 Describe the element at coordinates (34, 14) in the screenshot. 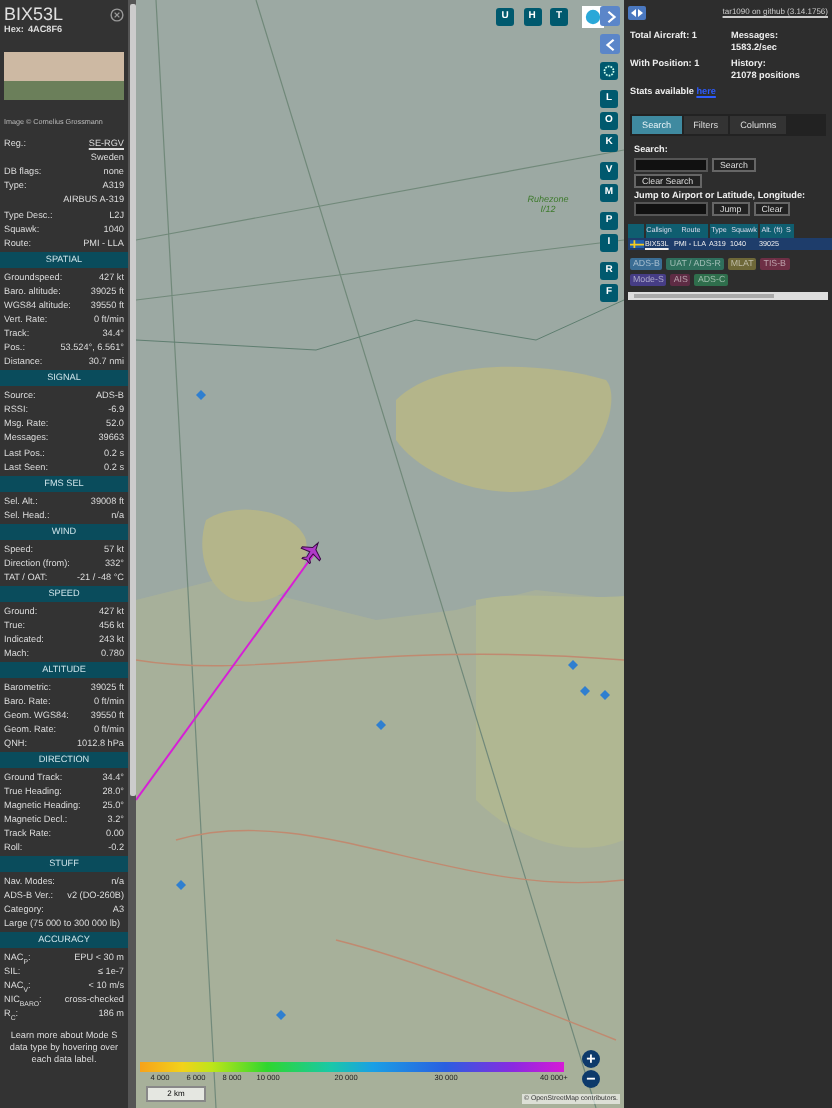

I see `aircraft-callsign: BIX53L` at that location.